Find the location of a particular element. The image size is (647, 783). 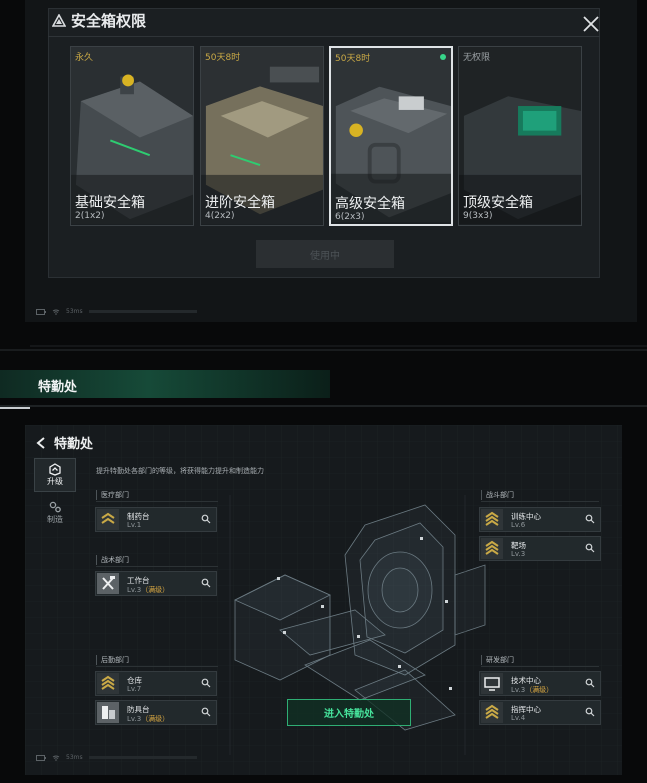

safebox-divider is located at coordinates (324, 36).